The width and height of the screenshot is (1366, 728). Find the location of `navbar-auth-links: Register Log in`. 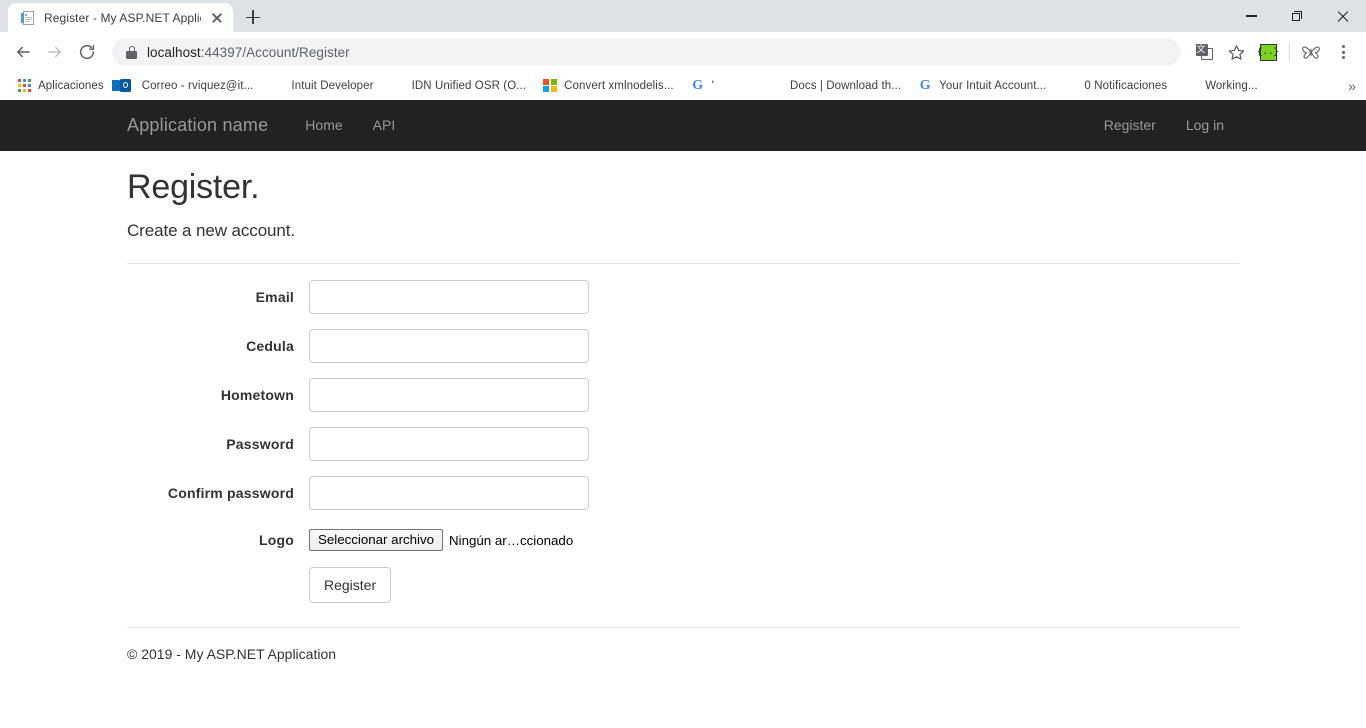

navbar-auth-links: Register Log in is located at coordinates (1164, 125).